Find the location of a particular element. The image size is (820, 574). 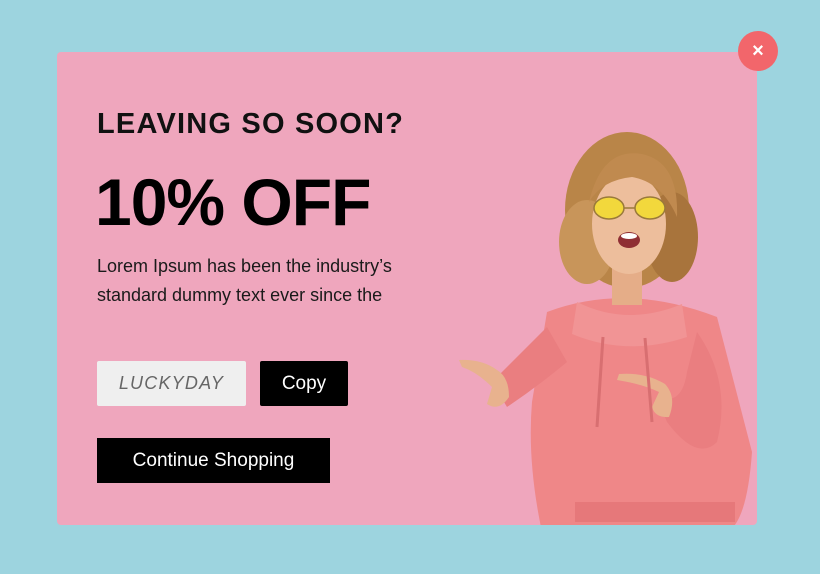

copy-code-button: Copy is located at coordinates (304, 383).